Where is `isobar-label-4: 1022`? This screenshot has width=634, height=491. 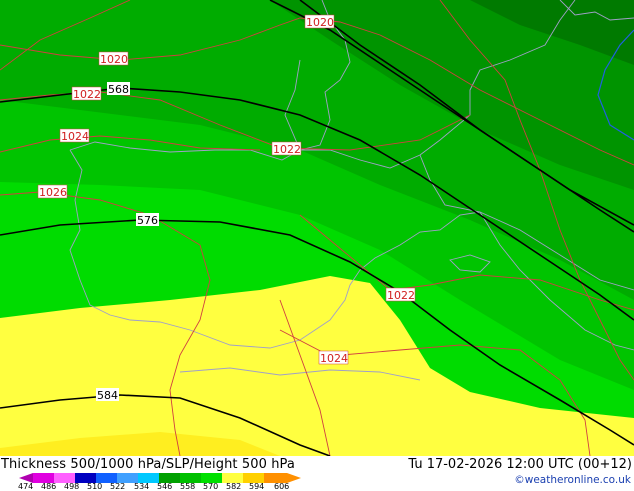
isobar-label-4: 1022 is located at coordinates (286, 148).